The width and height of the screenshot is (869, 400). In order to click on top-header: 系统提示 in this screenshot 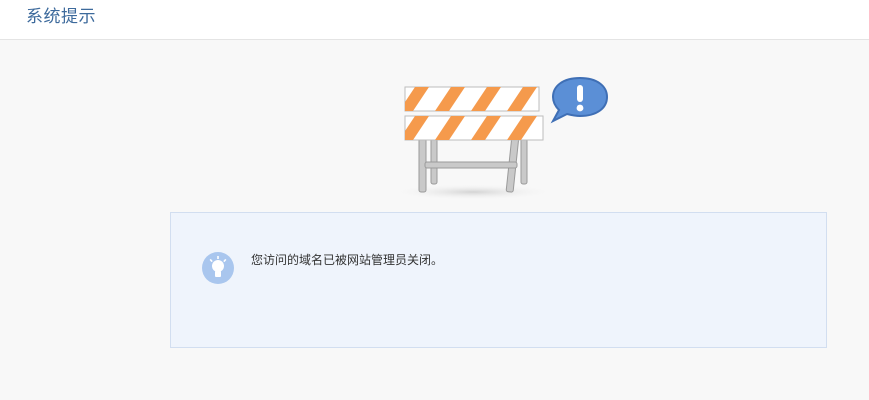, I will do `click(434, 20)`.